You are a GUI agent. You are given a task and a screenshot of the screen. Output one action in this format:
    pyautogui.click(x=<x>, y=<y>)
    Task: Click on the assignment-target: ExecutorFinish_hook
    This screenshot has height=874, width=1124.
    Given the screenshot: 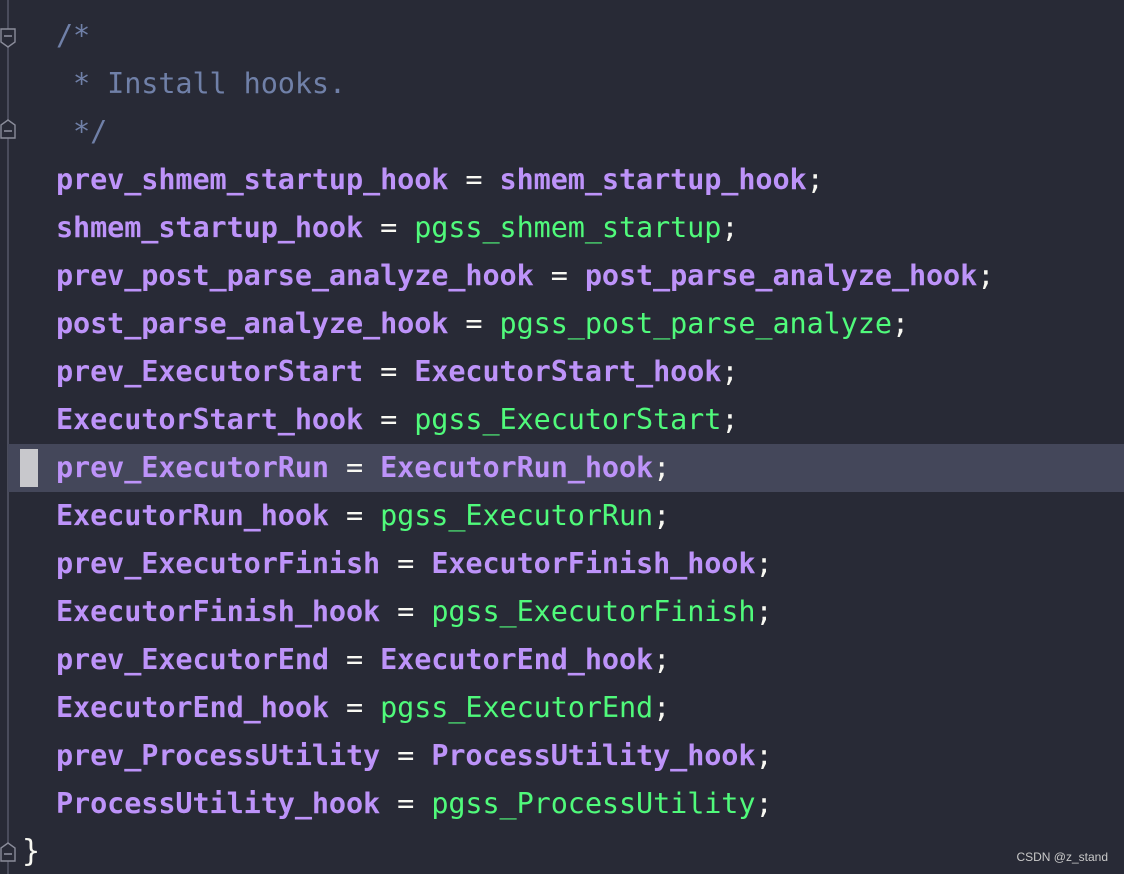 What is the action you would take?
    pyautogui.click(x=218, y=611)
    